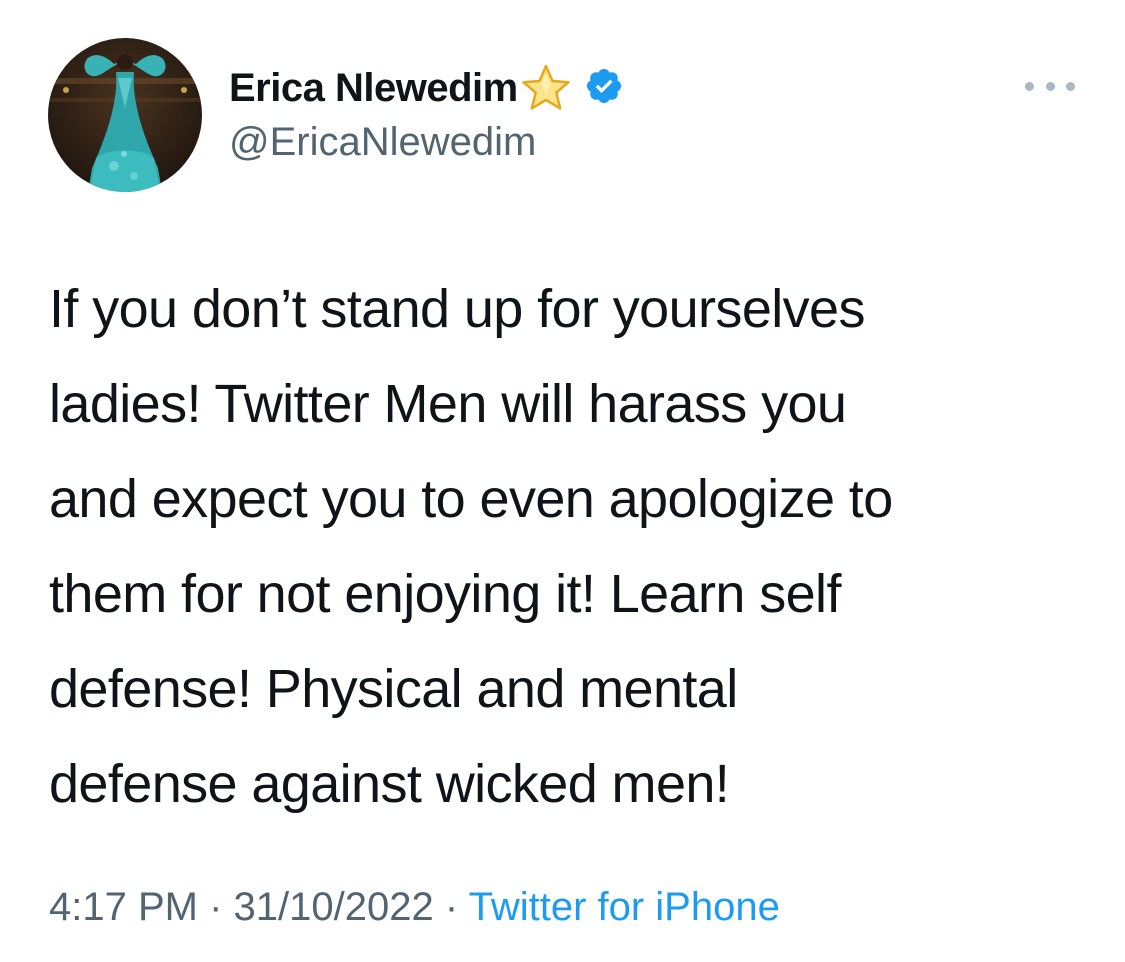 The width and height of the screenshot is (1125, 962). Describe the element at coordinates (123, 907) in the screenshot. I see `tweet-time: 4:17 PM` at that location.